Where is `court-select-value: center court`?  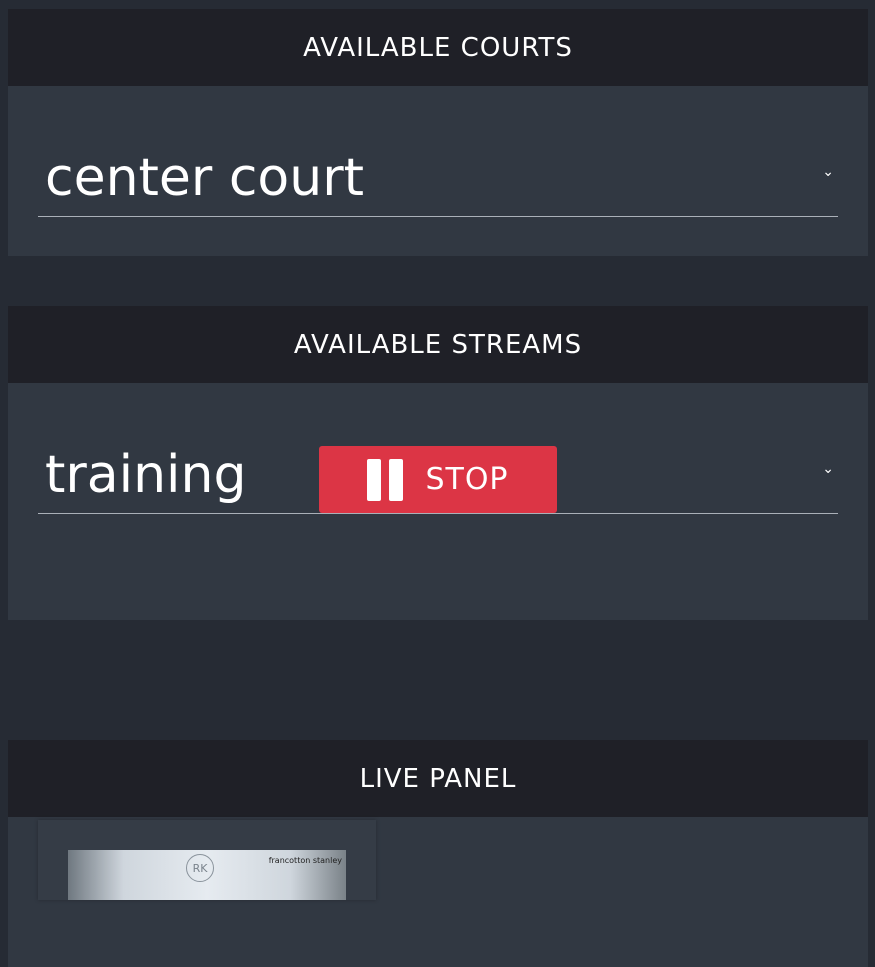 court-select-value: center court is located at coordinates (204, 178).